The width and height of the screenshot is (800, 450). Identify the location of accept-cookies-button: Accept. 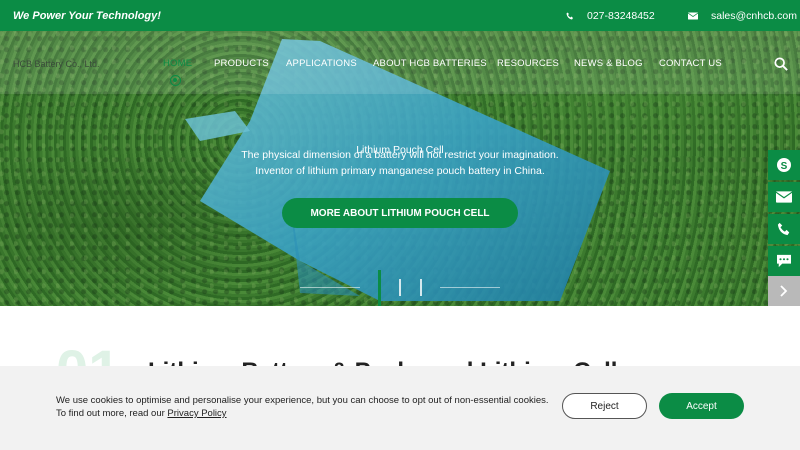
(701, 406).